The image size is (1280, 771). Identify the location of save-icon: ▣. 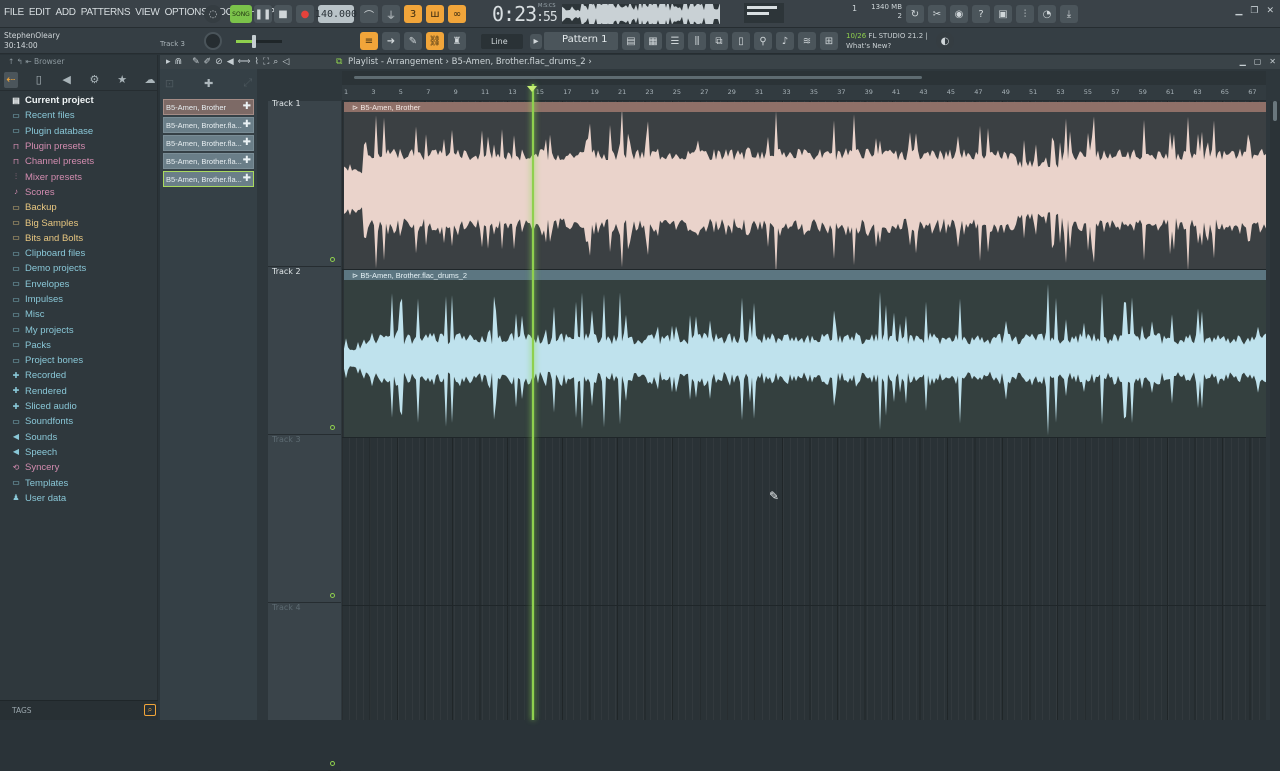
(1003, 14).